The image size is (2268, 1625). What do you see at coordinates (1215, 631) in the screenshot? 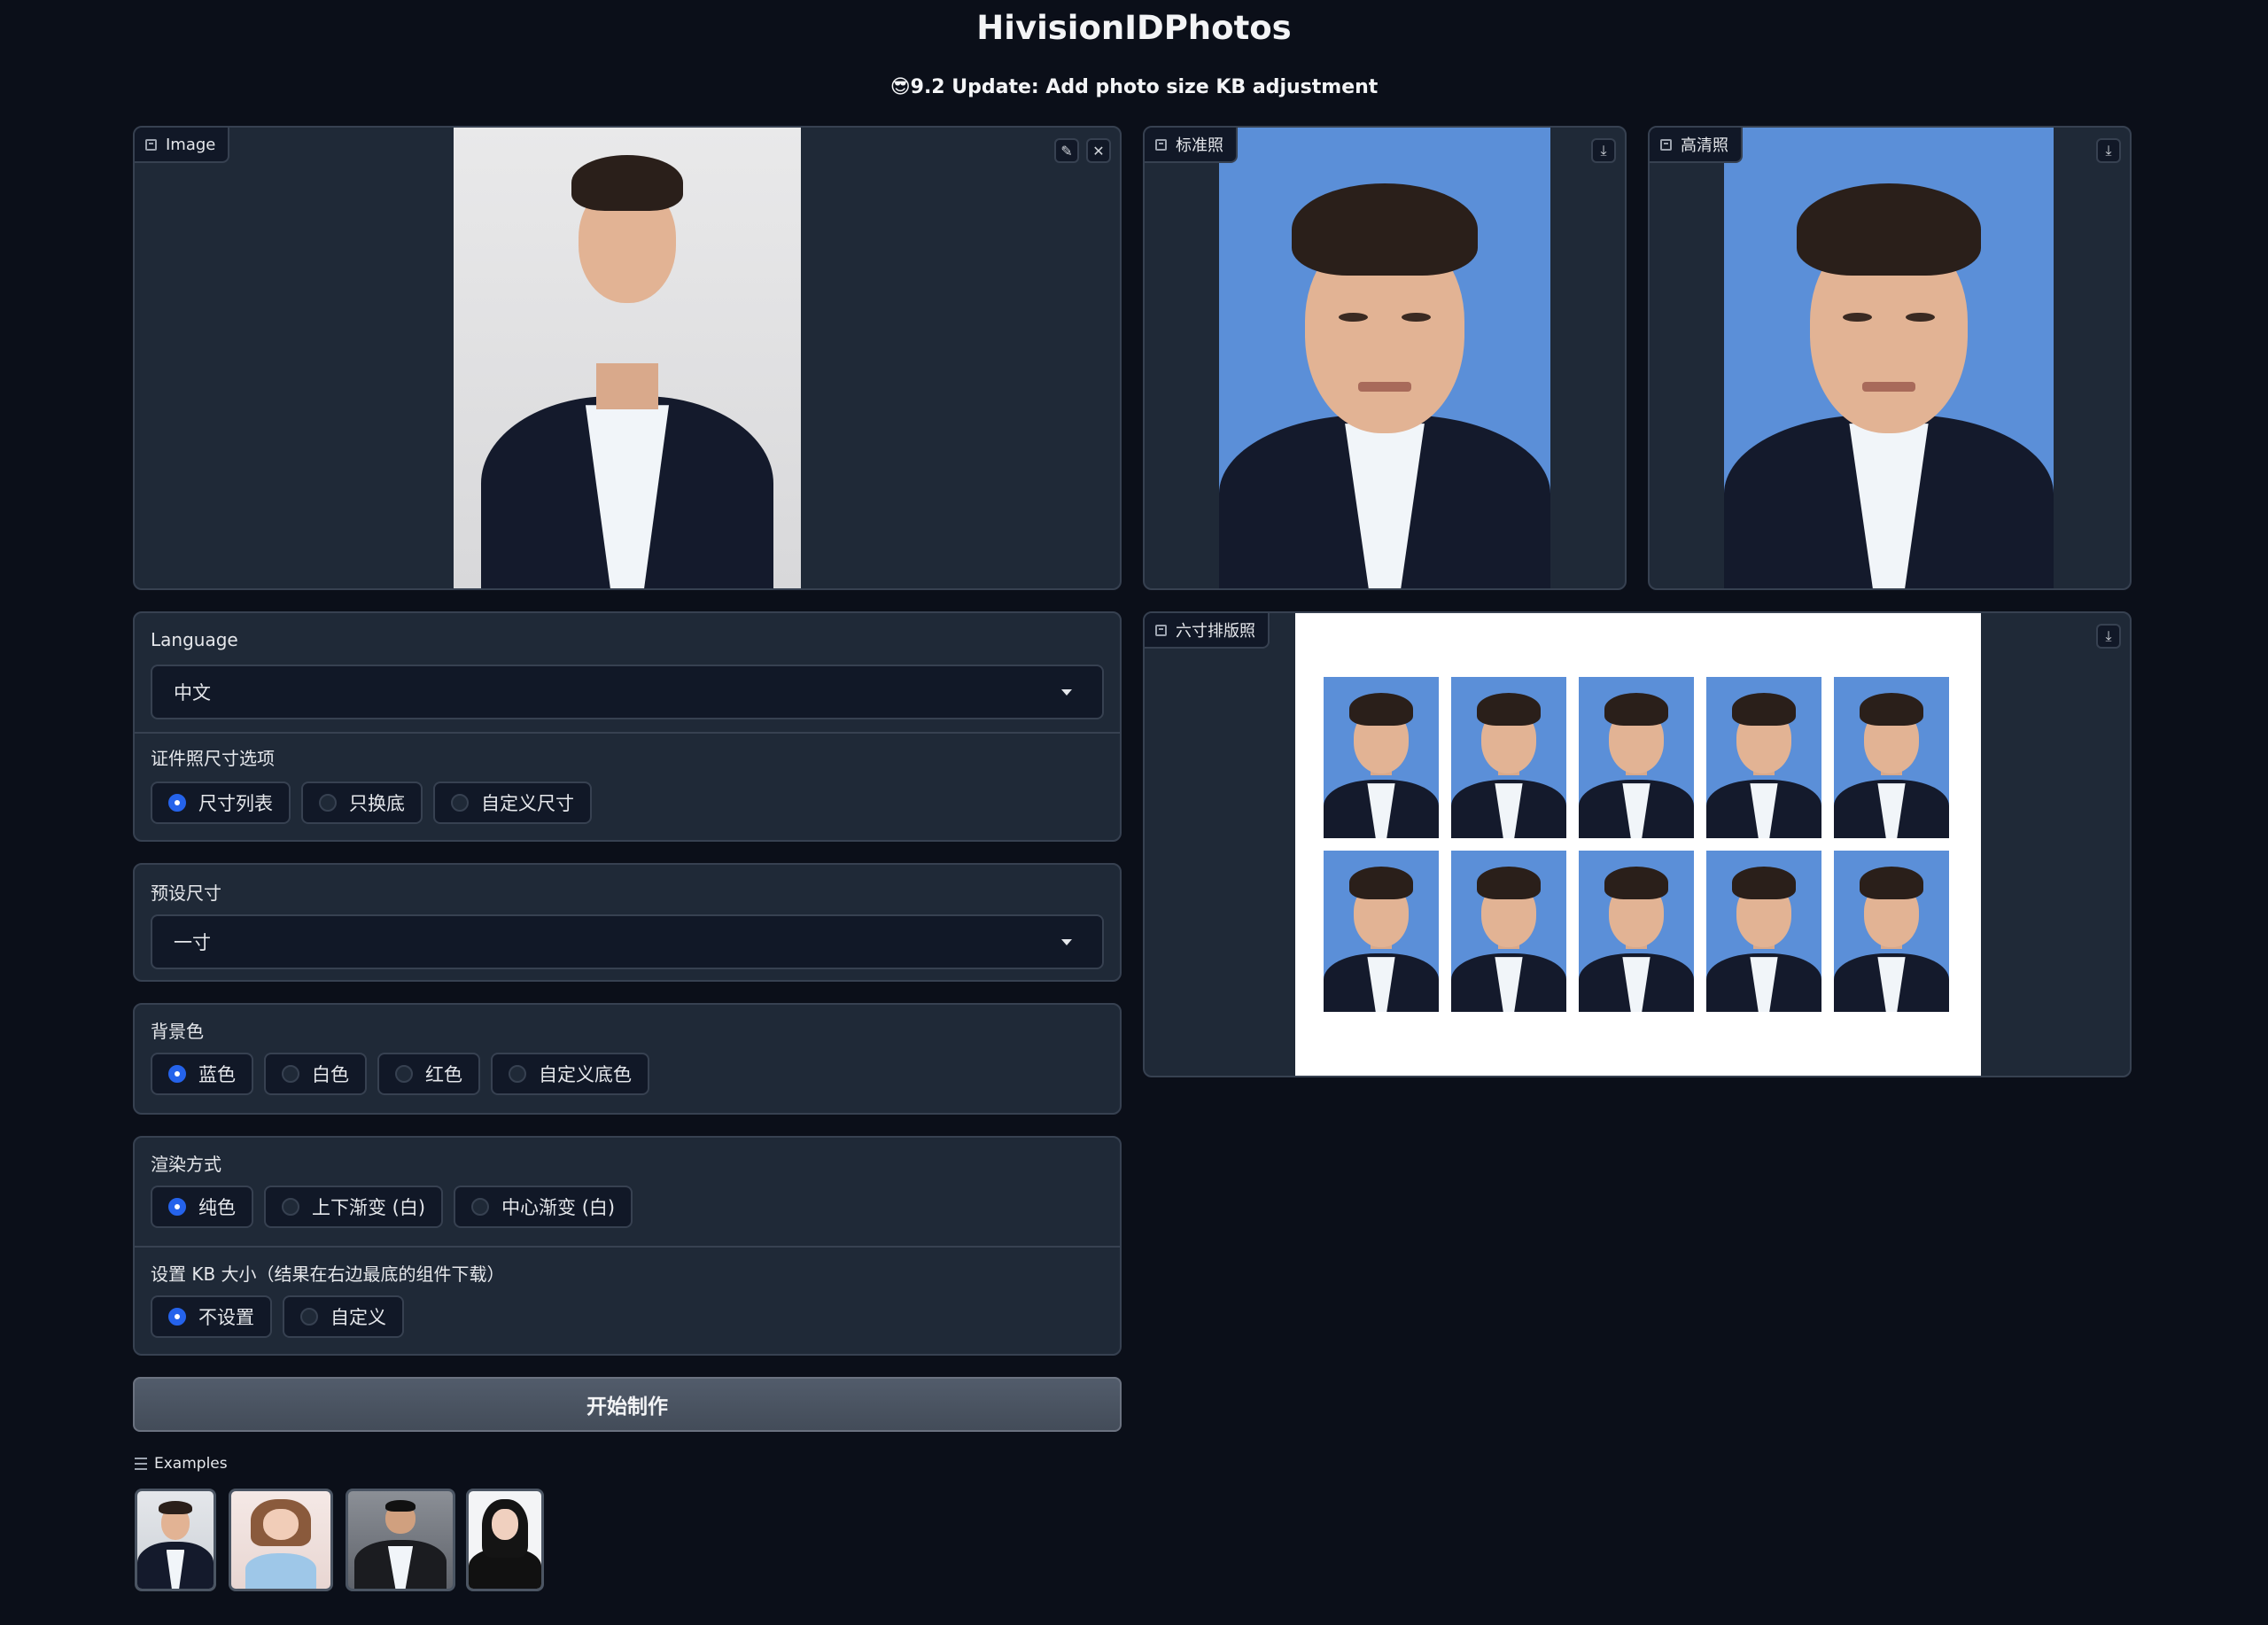
I see `layout-photo-label: 六寸排版照` at bounding box center [1215, 631].